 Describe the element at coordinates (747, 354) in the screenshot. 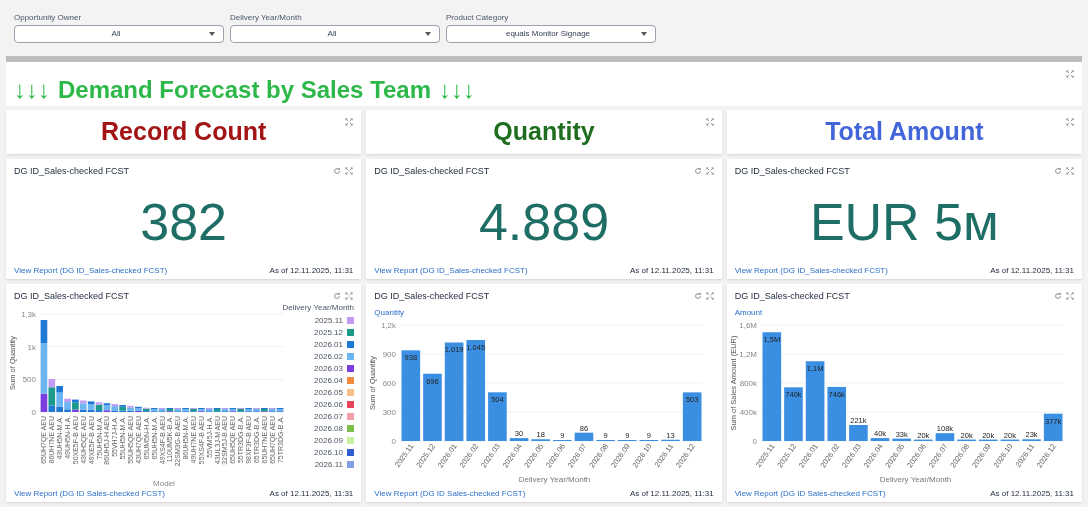

I see `y-tick-label: 1,2M` at that location.